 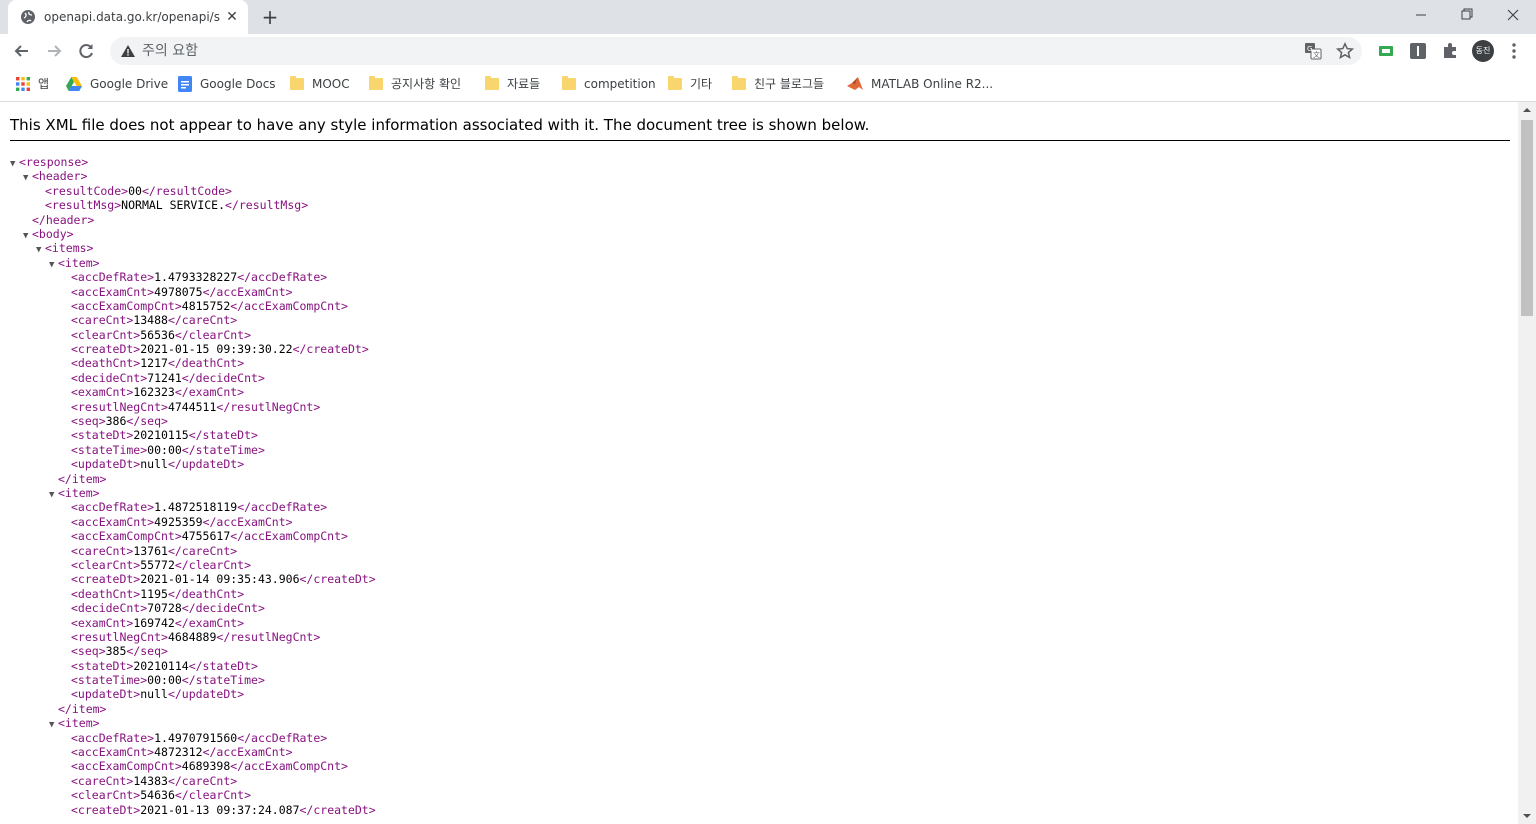 What do you see at coordinates (690, 84) in the screenshot?
I see `bookmark-etc: 기타` at bounding box center [690, 84].